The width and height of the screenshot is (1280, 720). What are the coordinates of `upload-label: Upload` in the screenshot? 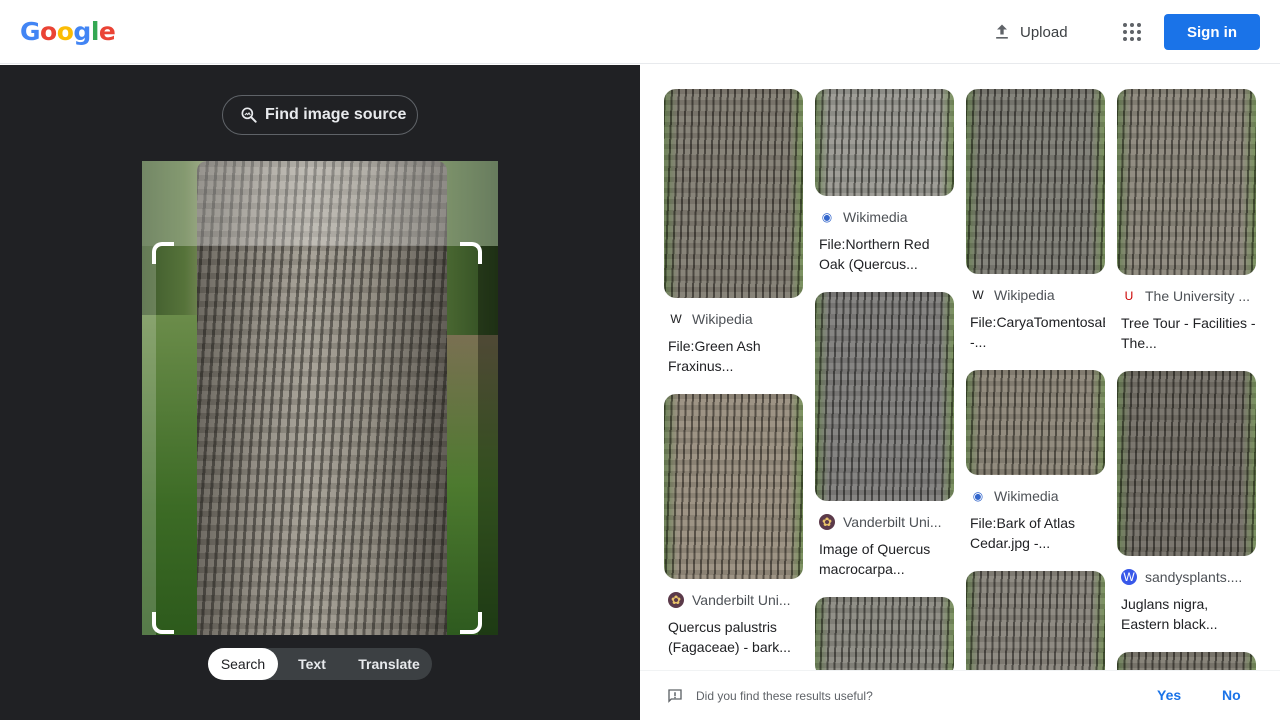 It's located at (1044, 32).